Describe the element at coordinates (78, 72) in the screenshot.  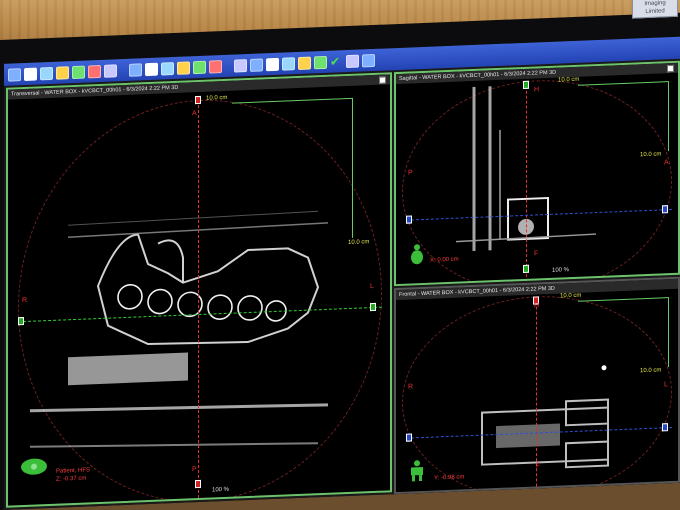
I see `pan-hand-icon` at that location.